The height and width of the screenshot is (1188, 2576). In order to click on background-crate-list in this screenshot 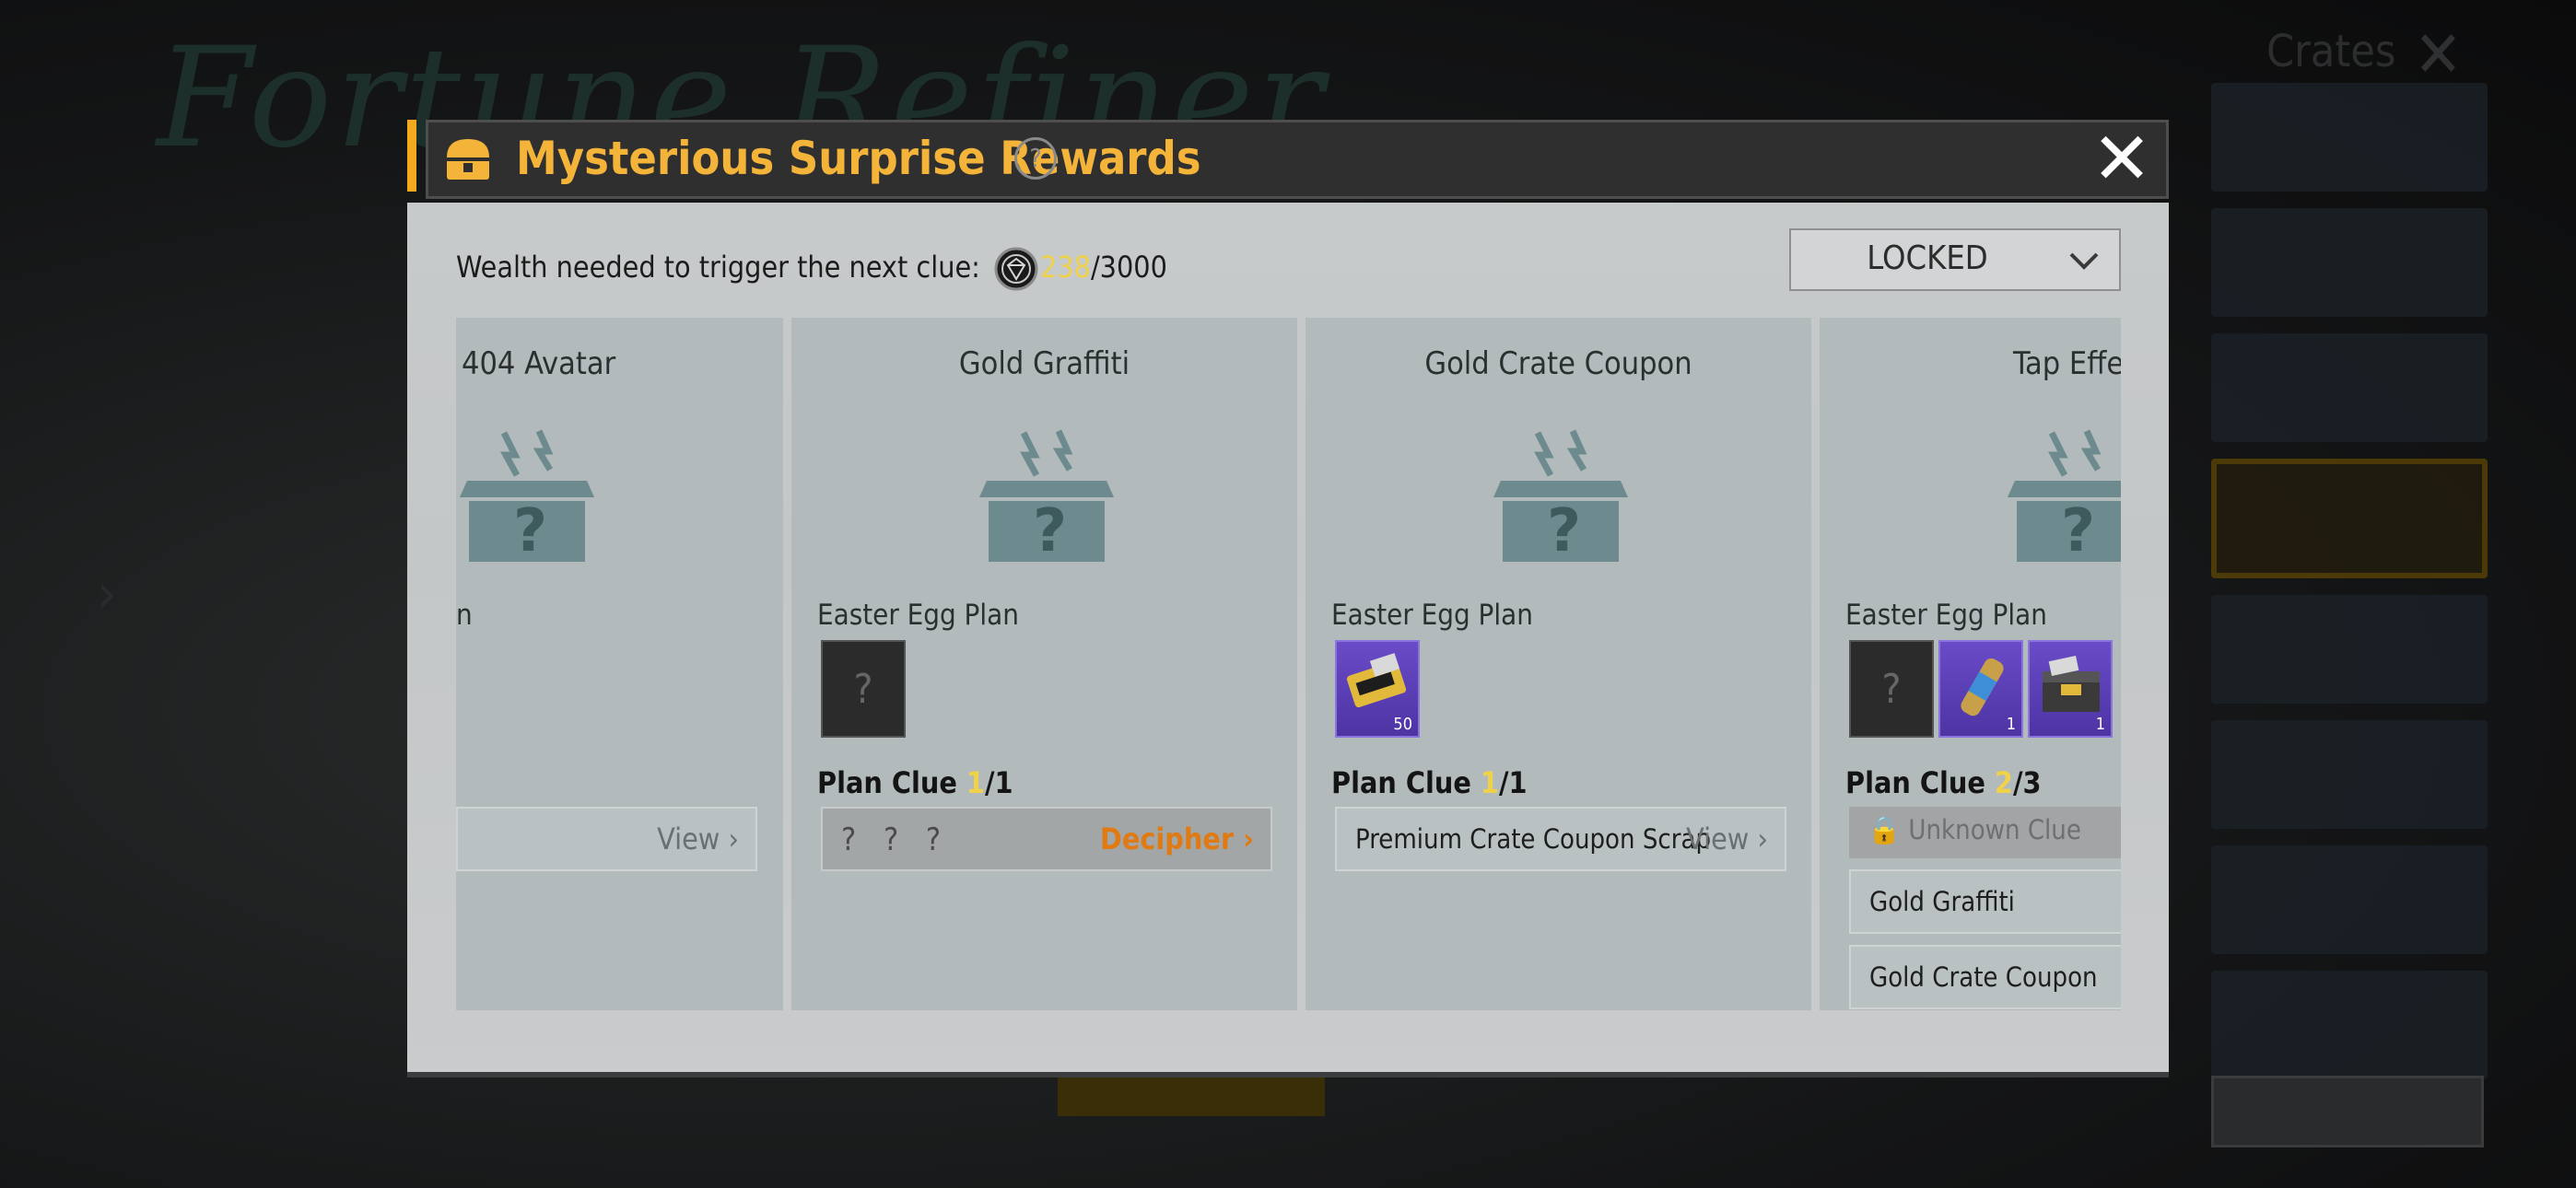, I will do `click(2349, 589)`.